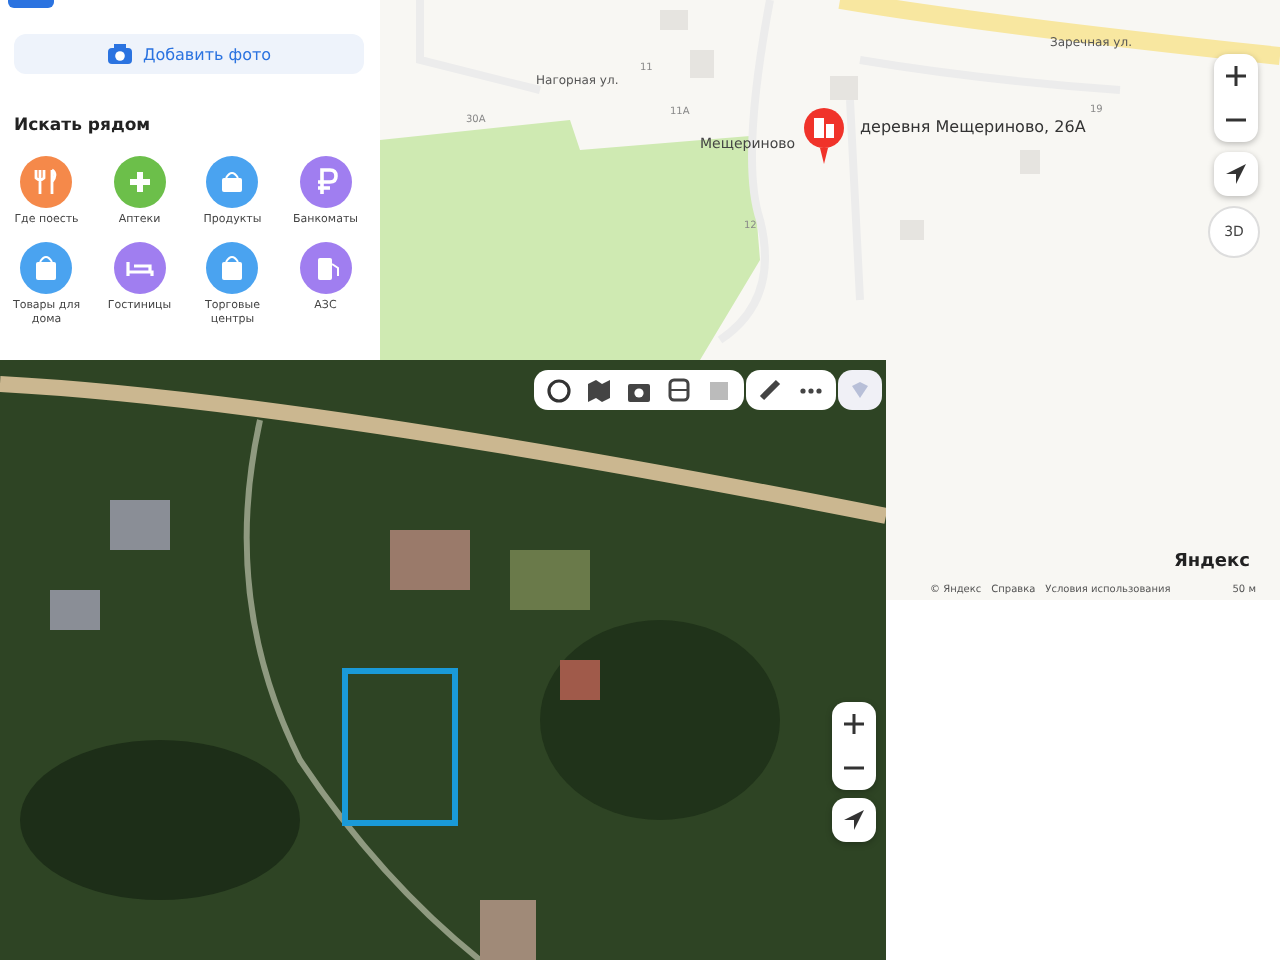 The width and height of the screenshot is (1280, 960). Describe the element at coordinates (973, 127) in the screenshot. I see `place-label: деревня Мещериново, 26А` at that location.